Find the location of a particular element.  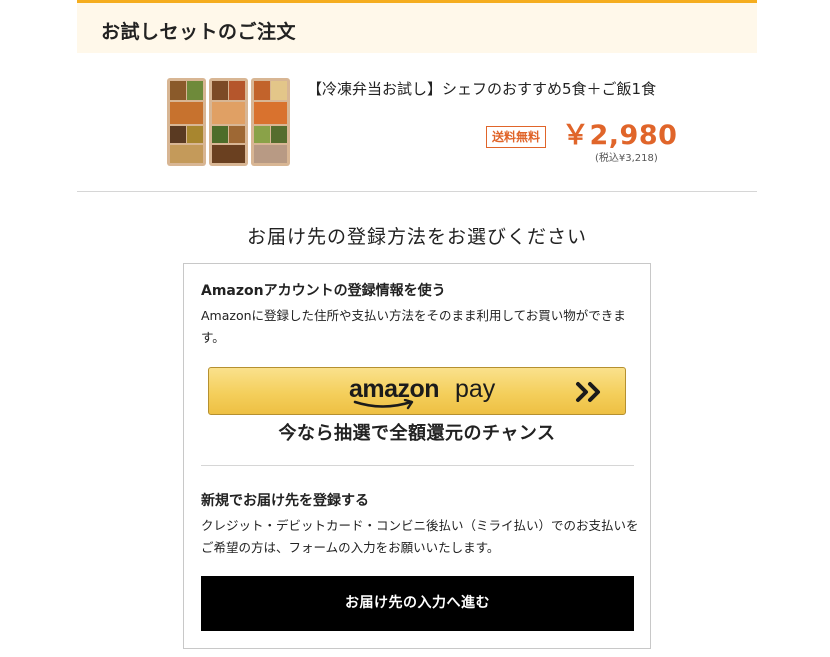

product-thumbnail is located at coordinates (228, 122).